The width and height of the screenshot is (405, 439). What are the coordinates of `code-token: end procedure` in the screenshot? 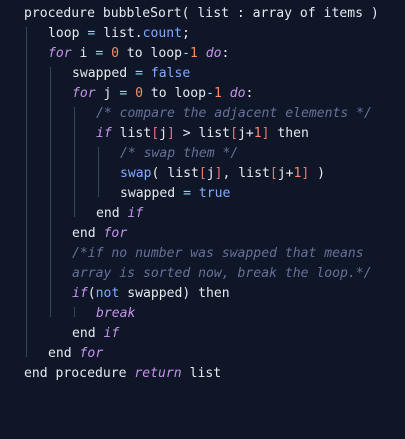 It's located at (79, 373).